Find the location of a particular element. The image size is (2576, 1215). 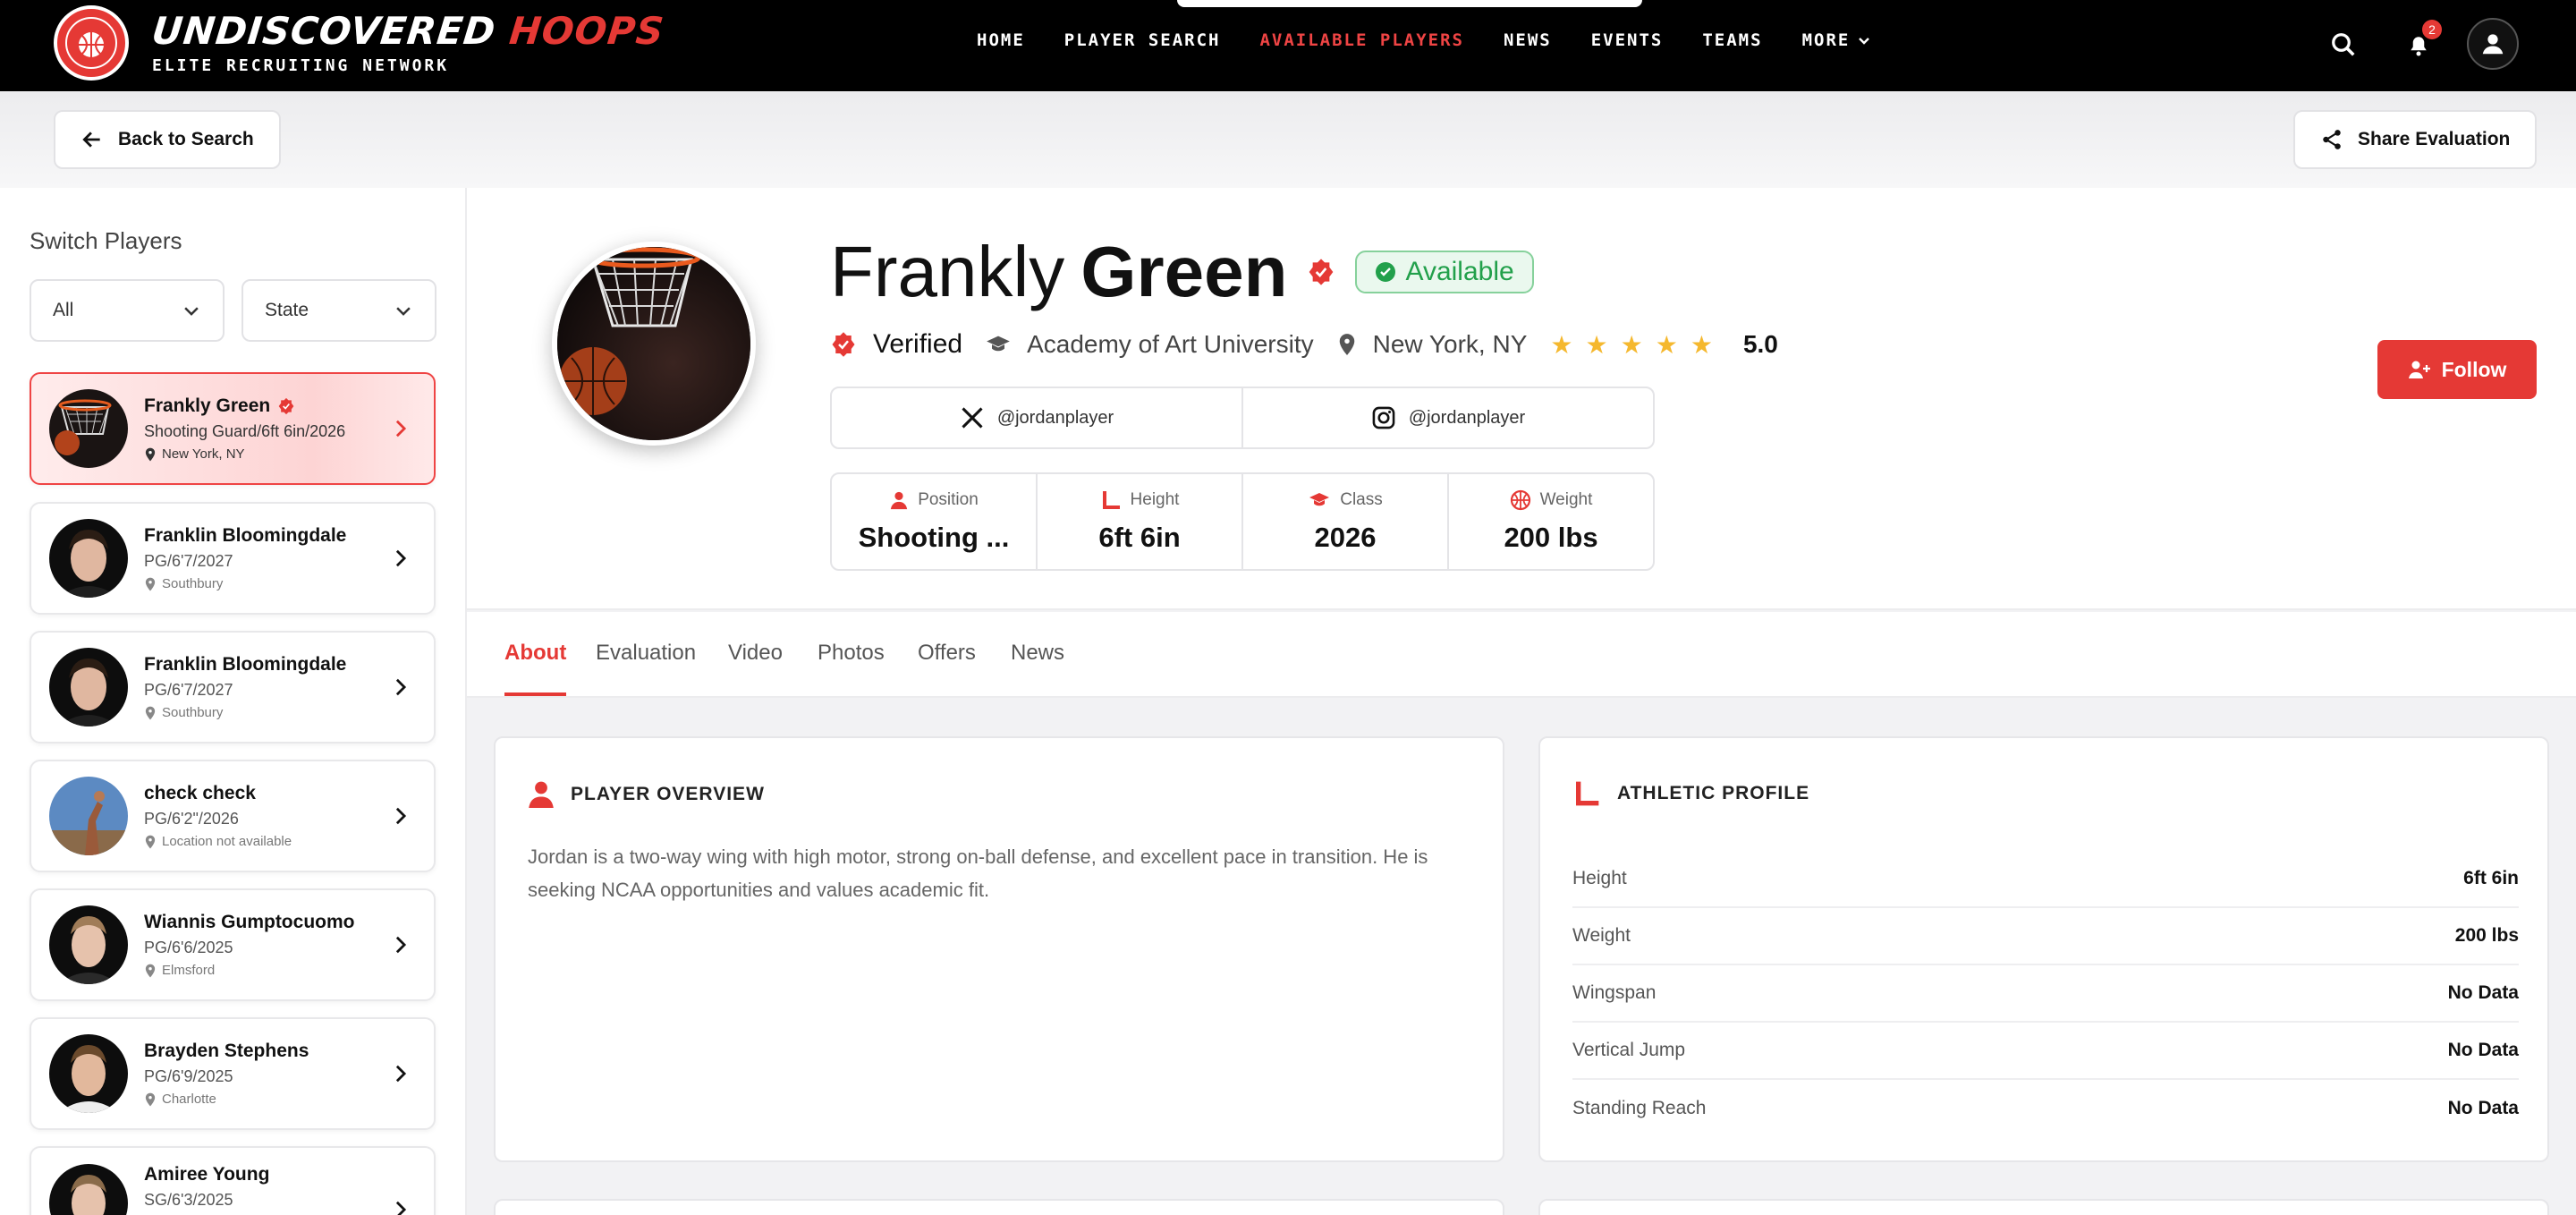

school-name: Academy of Art University is located at coordinates (1170, 344).